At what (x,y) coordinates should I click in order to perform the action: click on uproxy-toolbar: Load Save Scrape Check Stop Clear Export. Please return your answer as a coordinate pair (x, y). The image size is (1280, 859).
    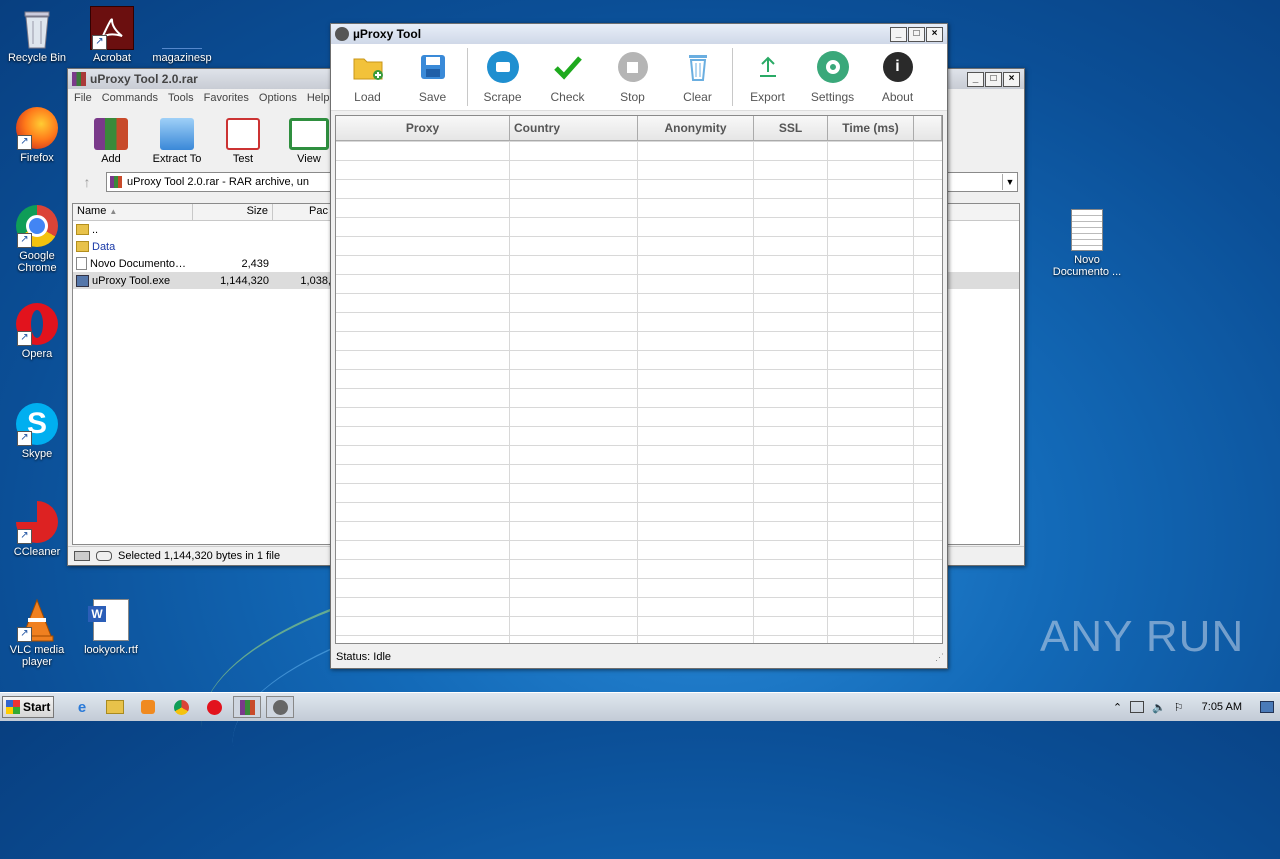
    Looking at the image, I should click on (639, 77).